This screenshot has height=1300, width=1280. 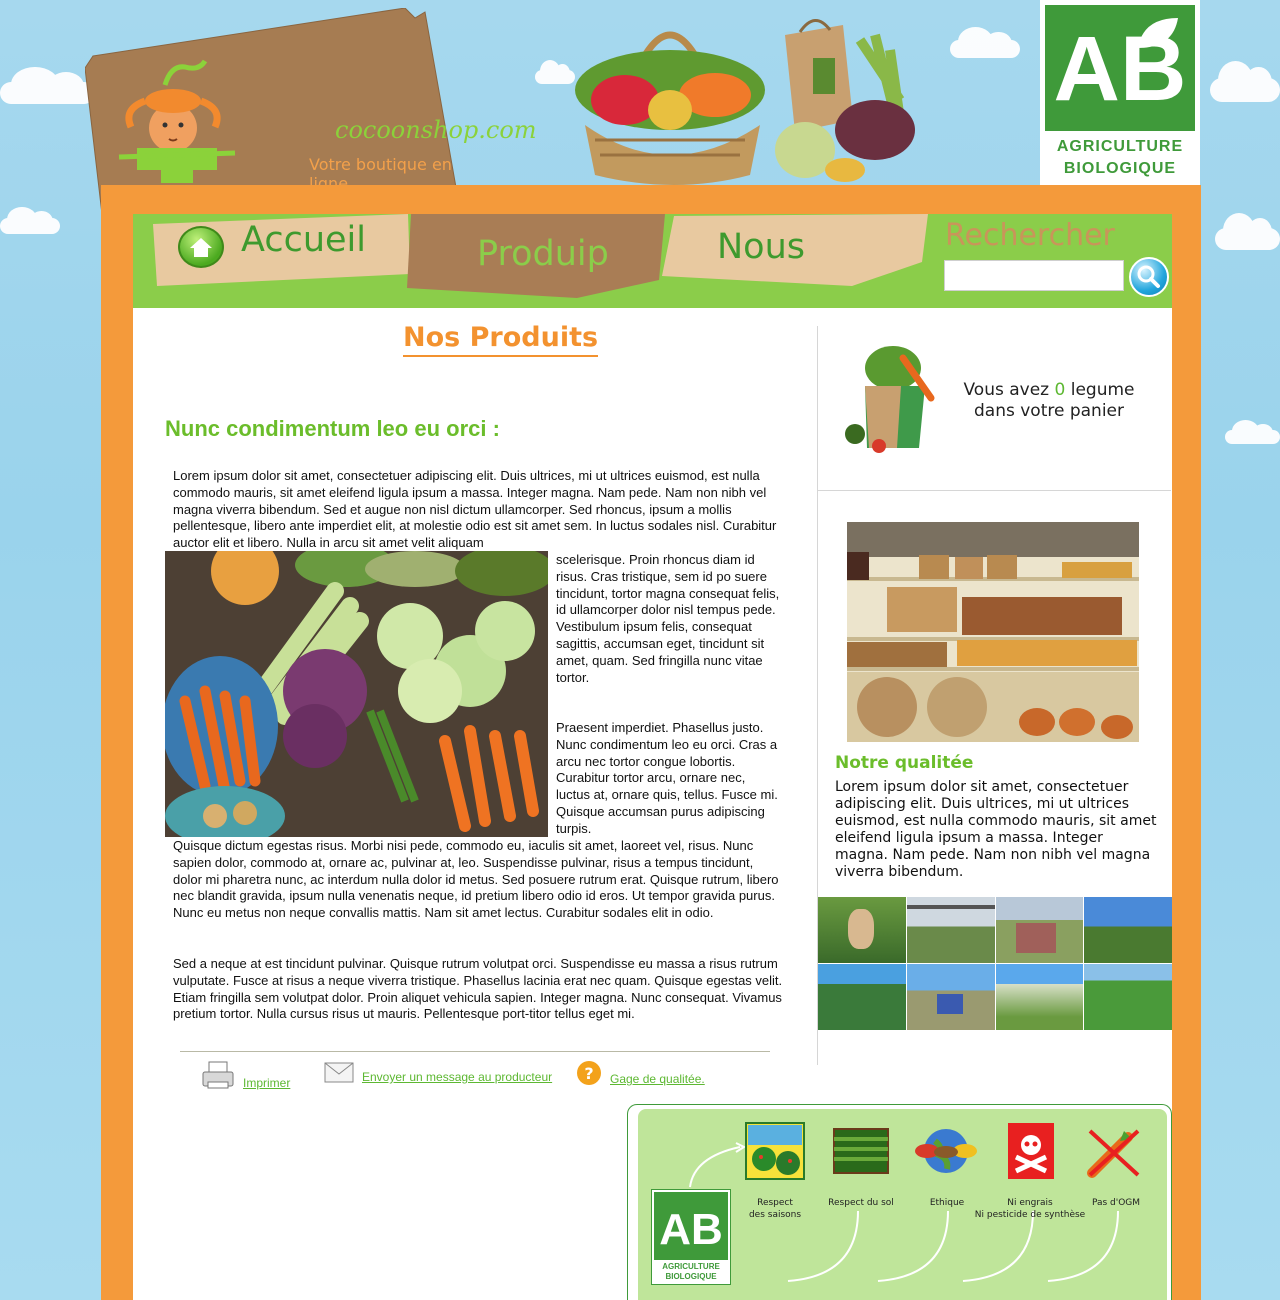 I want to click on banner-ab-line1: AGRICULTURE, so click(x=691, y=1266).